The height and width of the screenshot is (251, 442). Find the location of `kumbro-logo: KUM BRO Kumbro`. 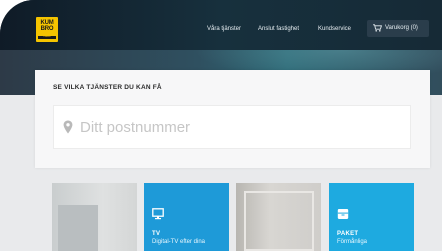

kumbro-logo: KUM BRO Kumbro is located at coordinates (47, 29).